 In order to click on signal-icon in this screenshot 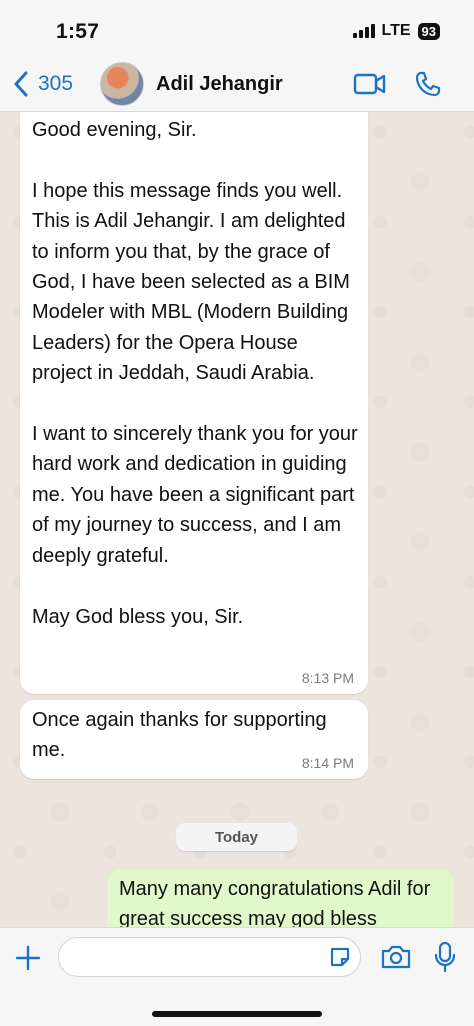, I will do `click(363, 31)`.